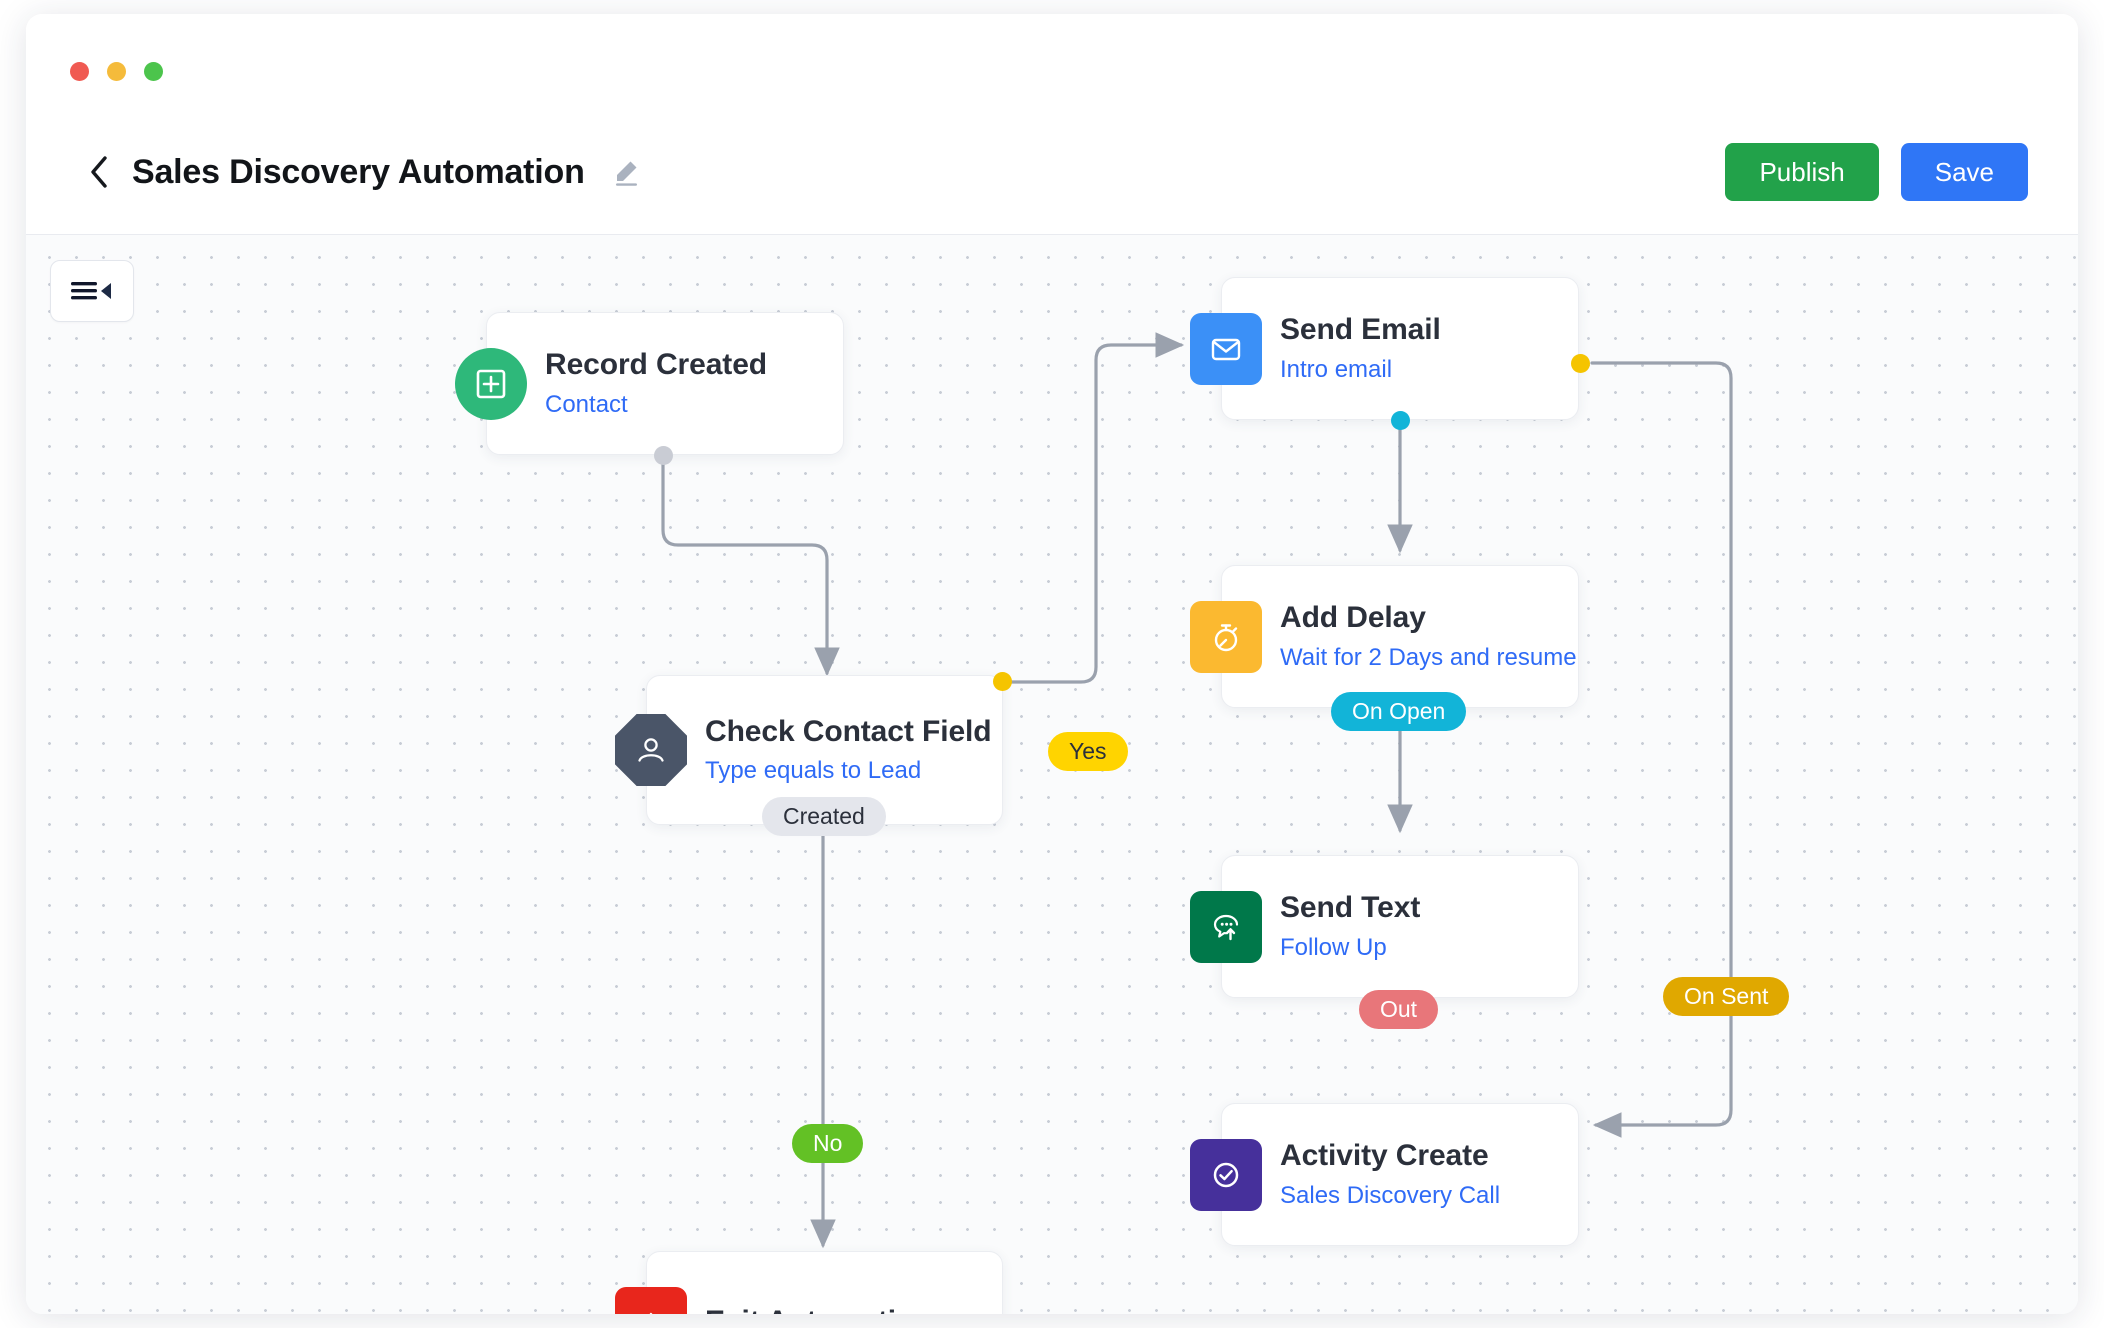  What do you see at coordinates (79, 71) in the screenshot?
I see `close-window-button` at bounding box center [79, 71].